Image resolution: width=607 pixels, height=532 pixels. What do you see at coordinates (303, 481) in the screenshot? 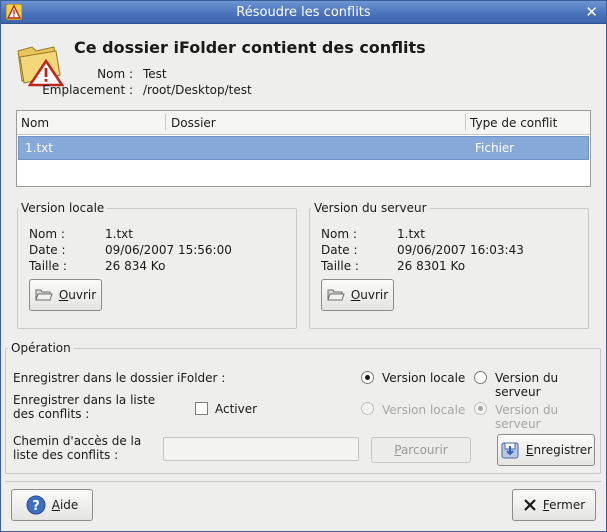
I see `footer-divider` at bounding box center [303, 481].